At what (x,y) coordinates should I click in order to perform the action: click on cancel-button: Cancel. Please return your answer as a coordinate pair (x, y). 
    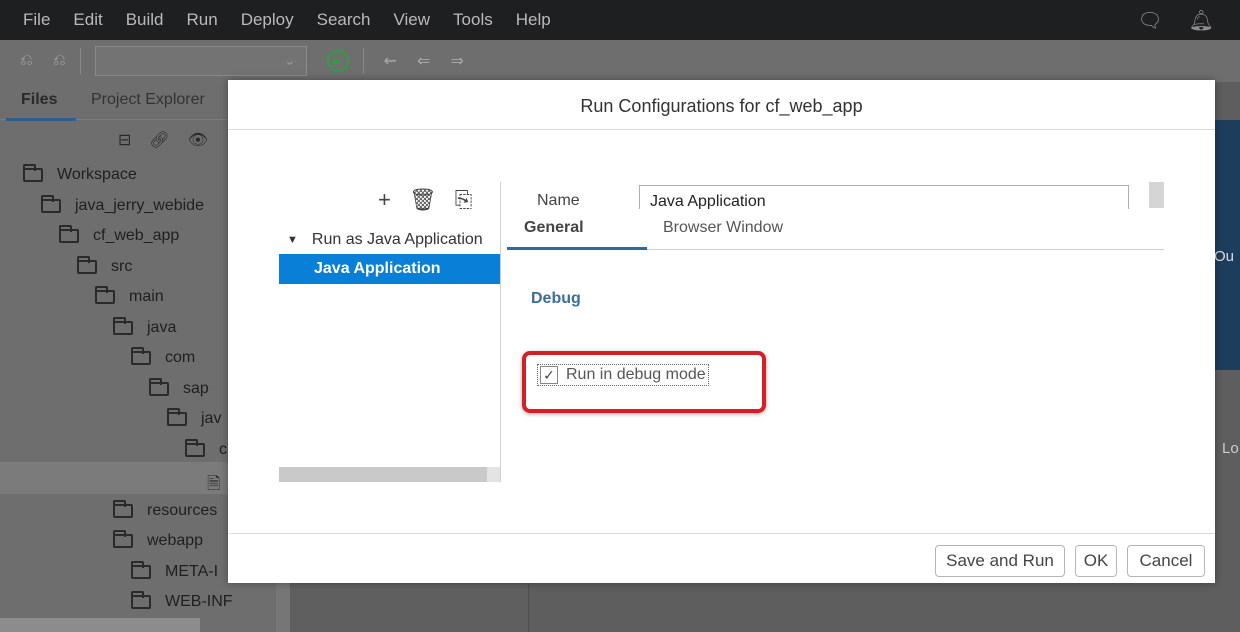
    Looking at the image, I should click on (1166, 561).